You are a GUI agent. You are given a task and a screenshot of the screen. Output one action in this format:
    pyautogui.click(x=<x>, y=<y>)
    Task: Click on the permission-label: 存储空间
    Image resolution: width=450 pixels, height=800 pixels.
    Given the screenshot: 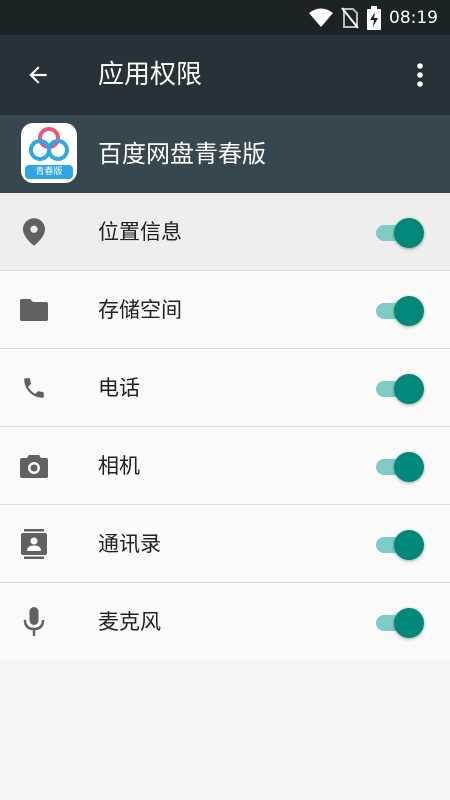 What is the action you would take?
    pyautogui.click(x=140, y=310)
    